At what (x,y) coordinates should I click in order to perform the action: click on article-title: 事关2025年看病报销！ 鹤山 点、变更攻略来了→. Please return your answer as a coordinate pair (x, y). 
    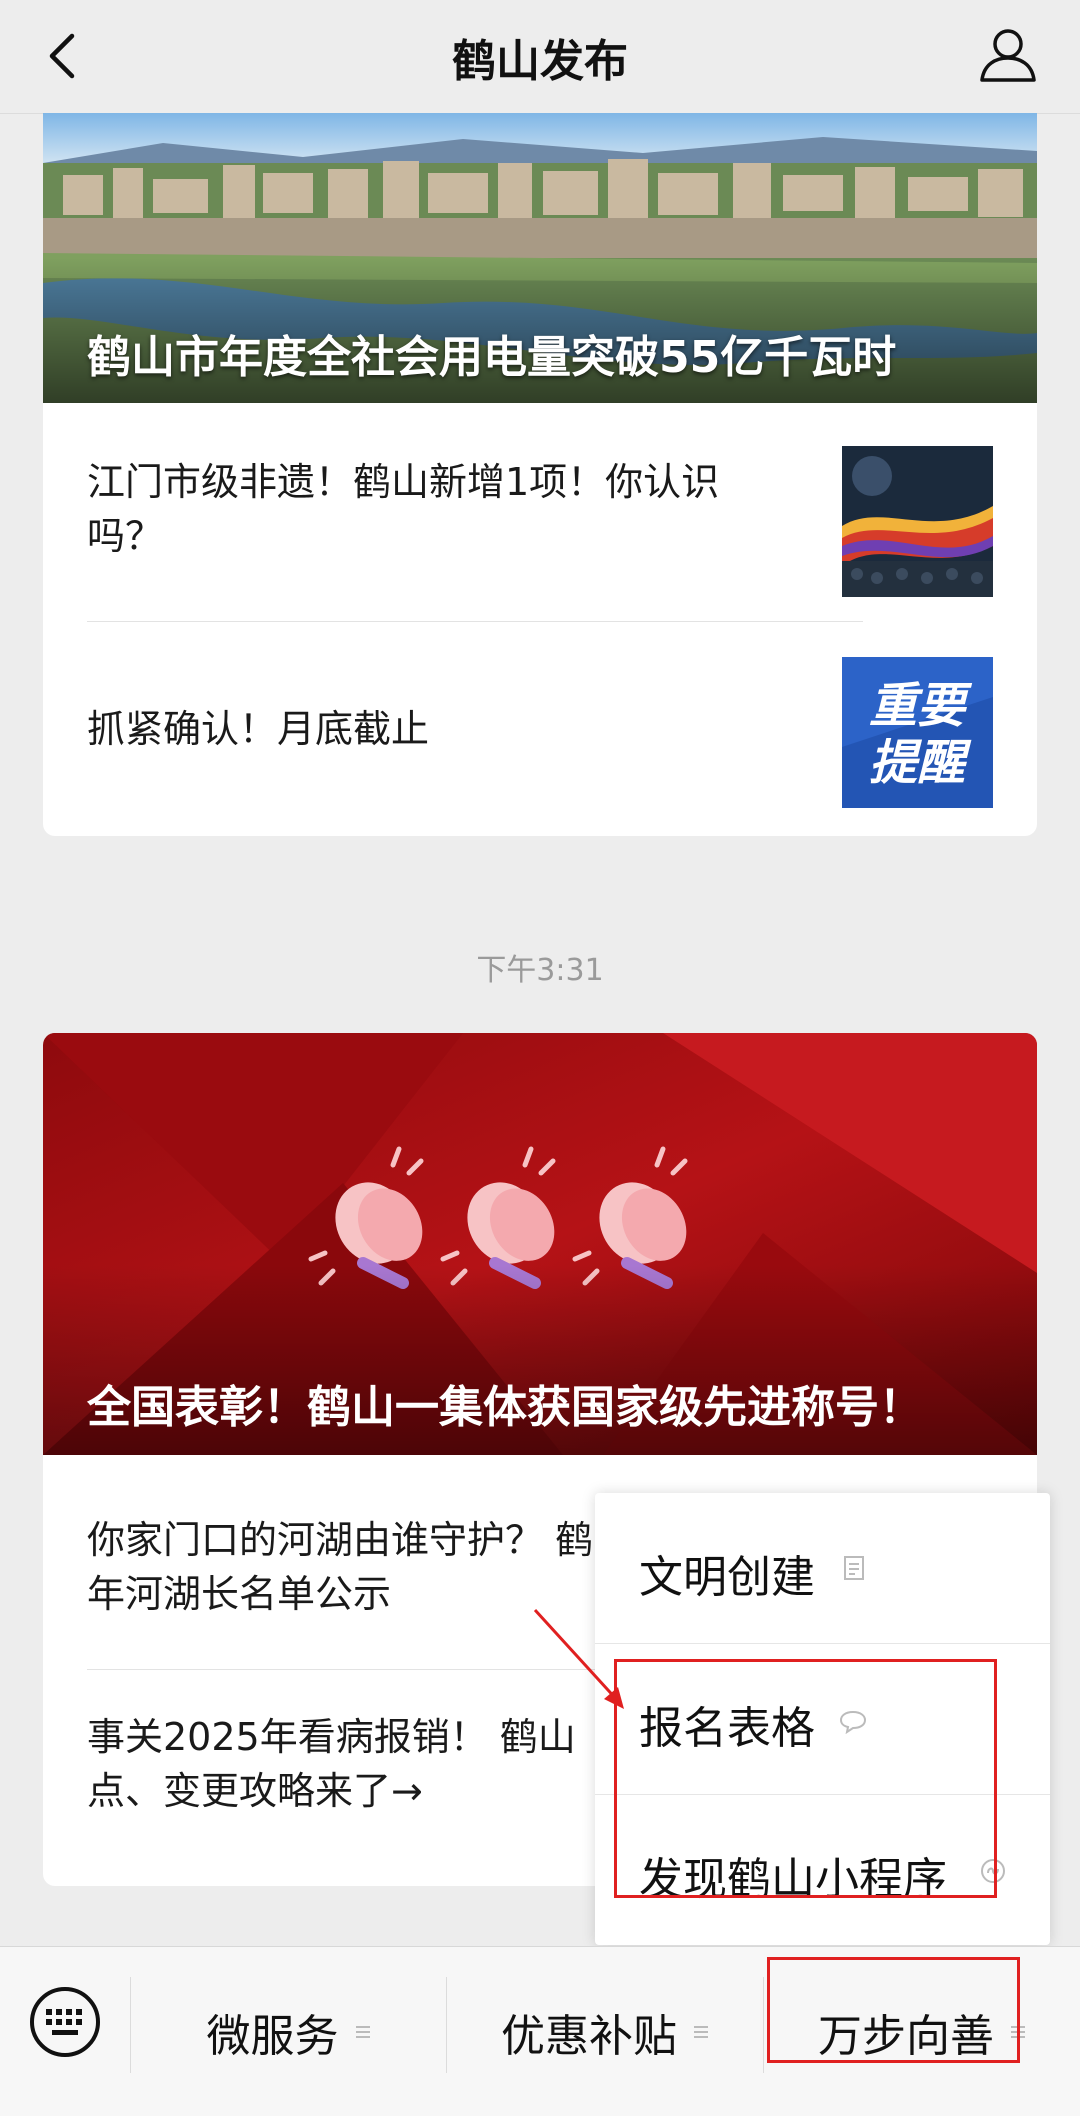
    Looking at the image, I should click on (367, 1764).